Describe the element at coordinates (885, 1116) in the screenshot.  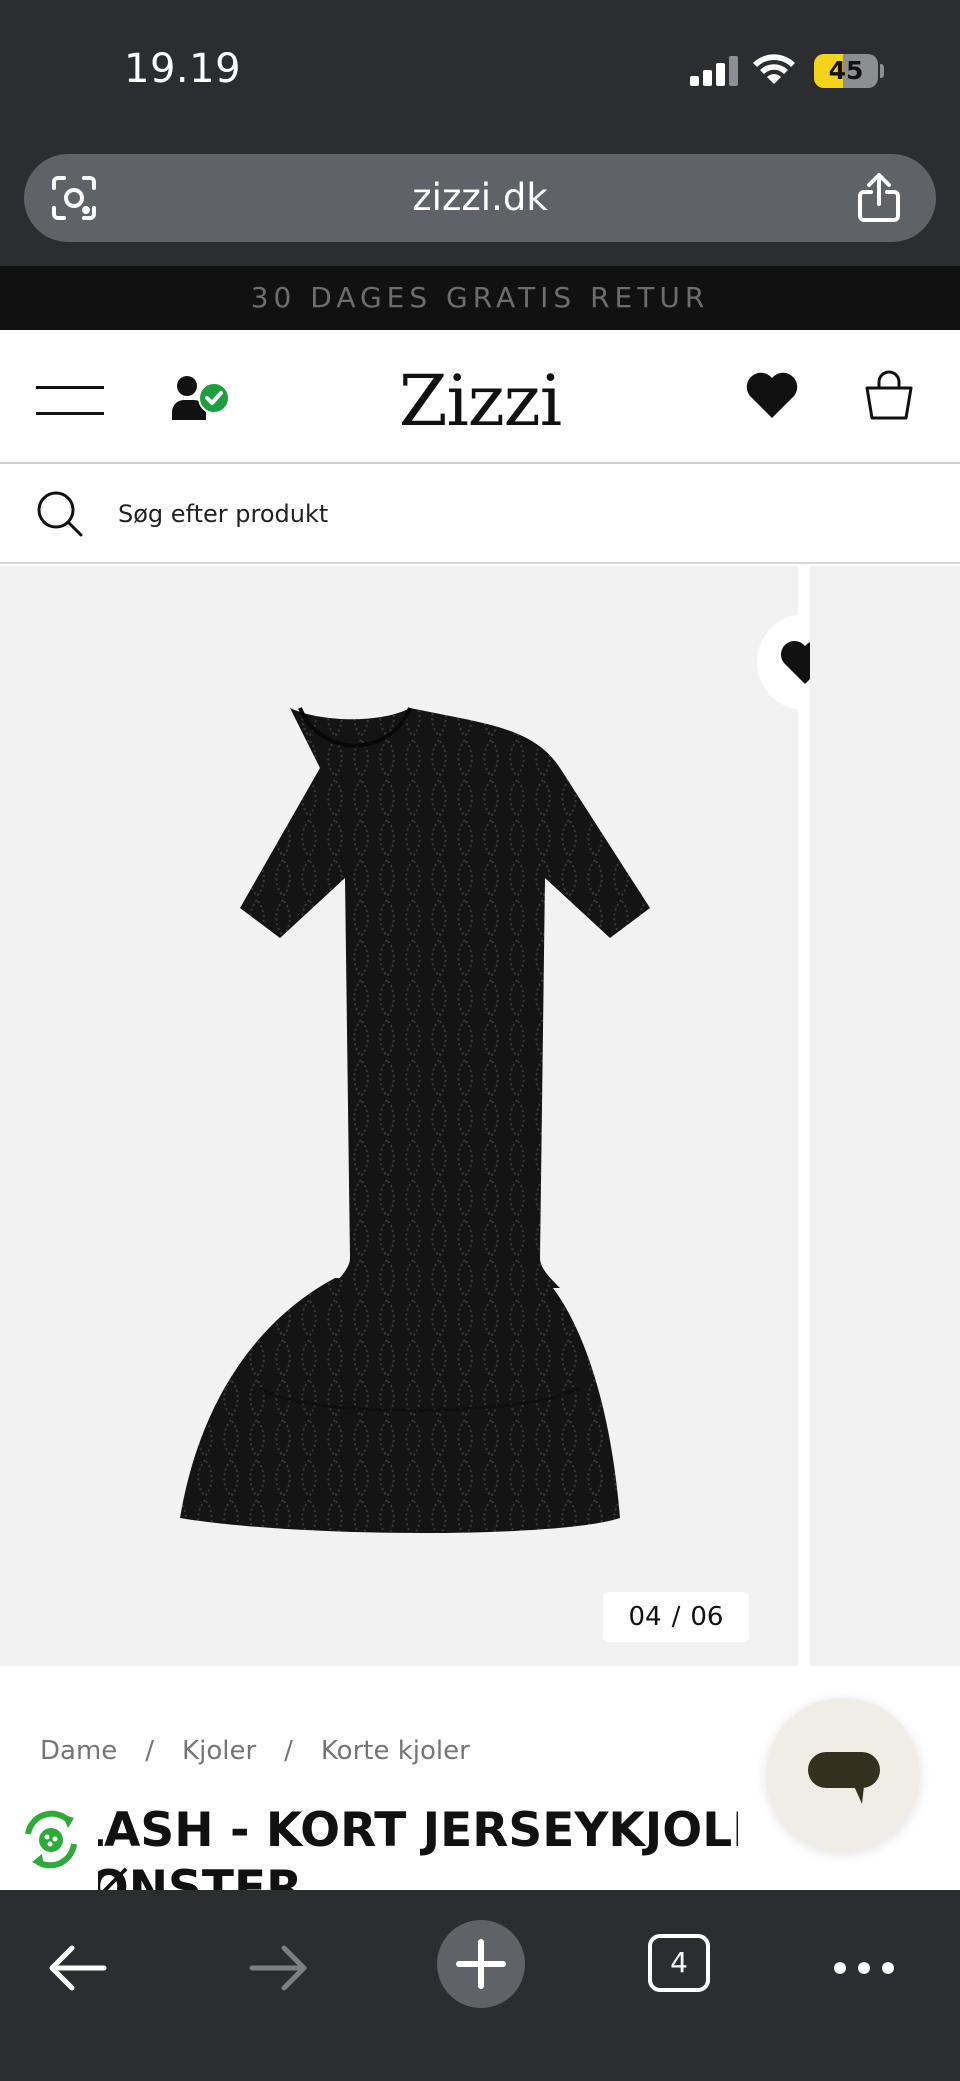
I see `next-image-slide` at that location.